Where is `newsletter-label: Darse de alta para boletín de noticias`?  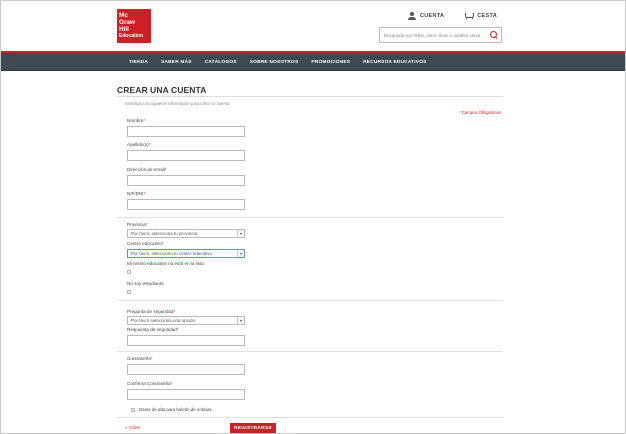 newsletter-label: Darse de alta para boletín de noticias is located at coordinates (175, 409).